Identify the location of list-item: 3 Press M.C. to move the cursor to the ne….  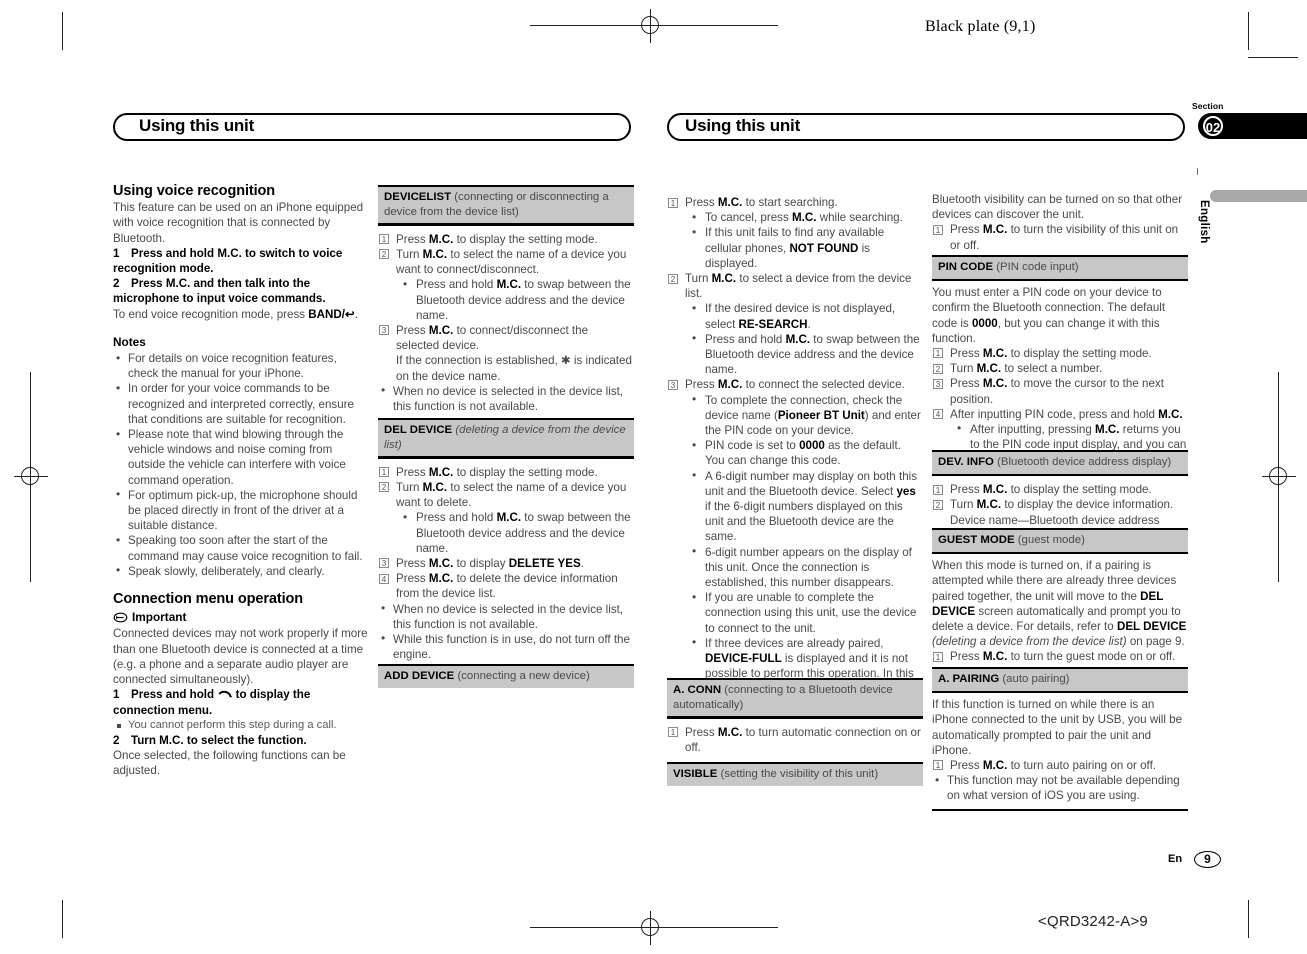
(1060, 391).